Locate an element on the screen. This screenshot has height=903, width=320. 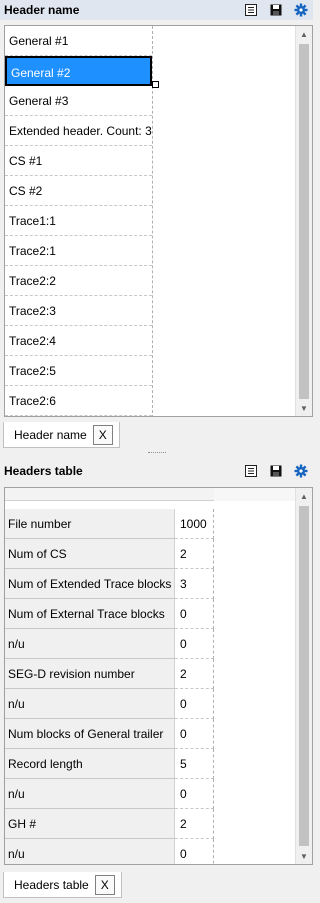
row-value-cell: 3 is located at coordinates (194, 584).